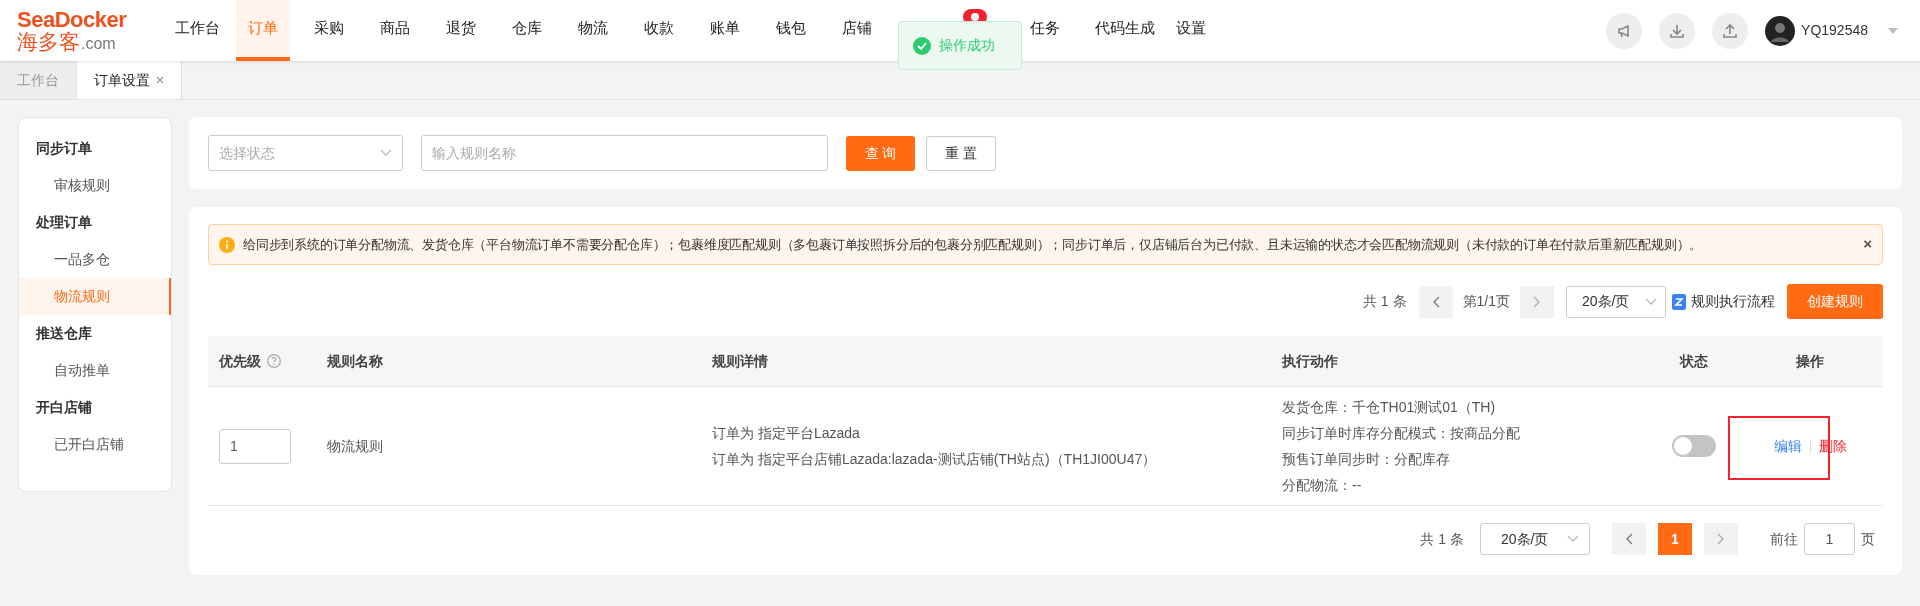 Image resolution: width=1920 pixels, height=606 pixels. I want to click on action-detail: 预售订单同步时：分配库存, so click(1366, 459).